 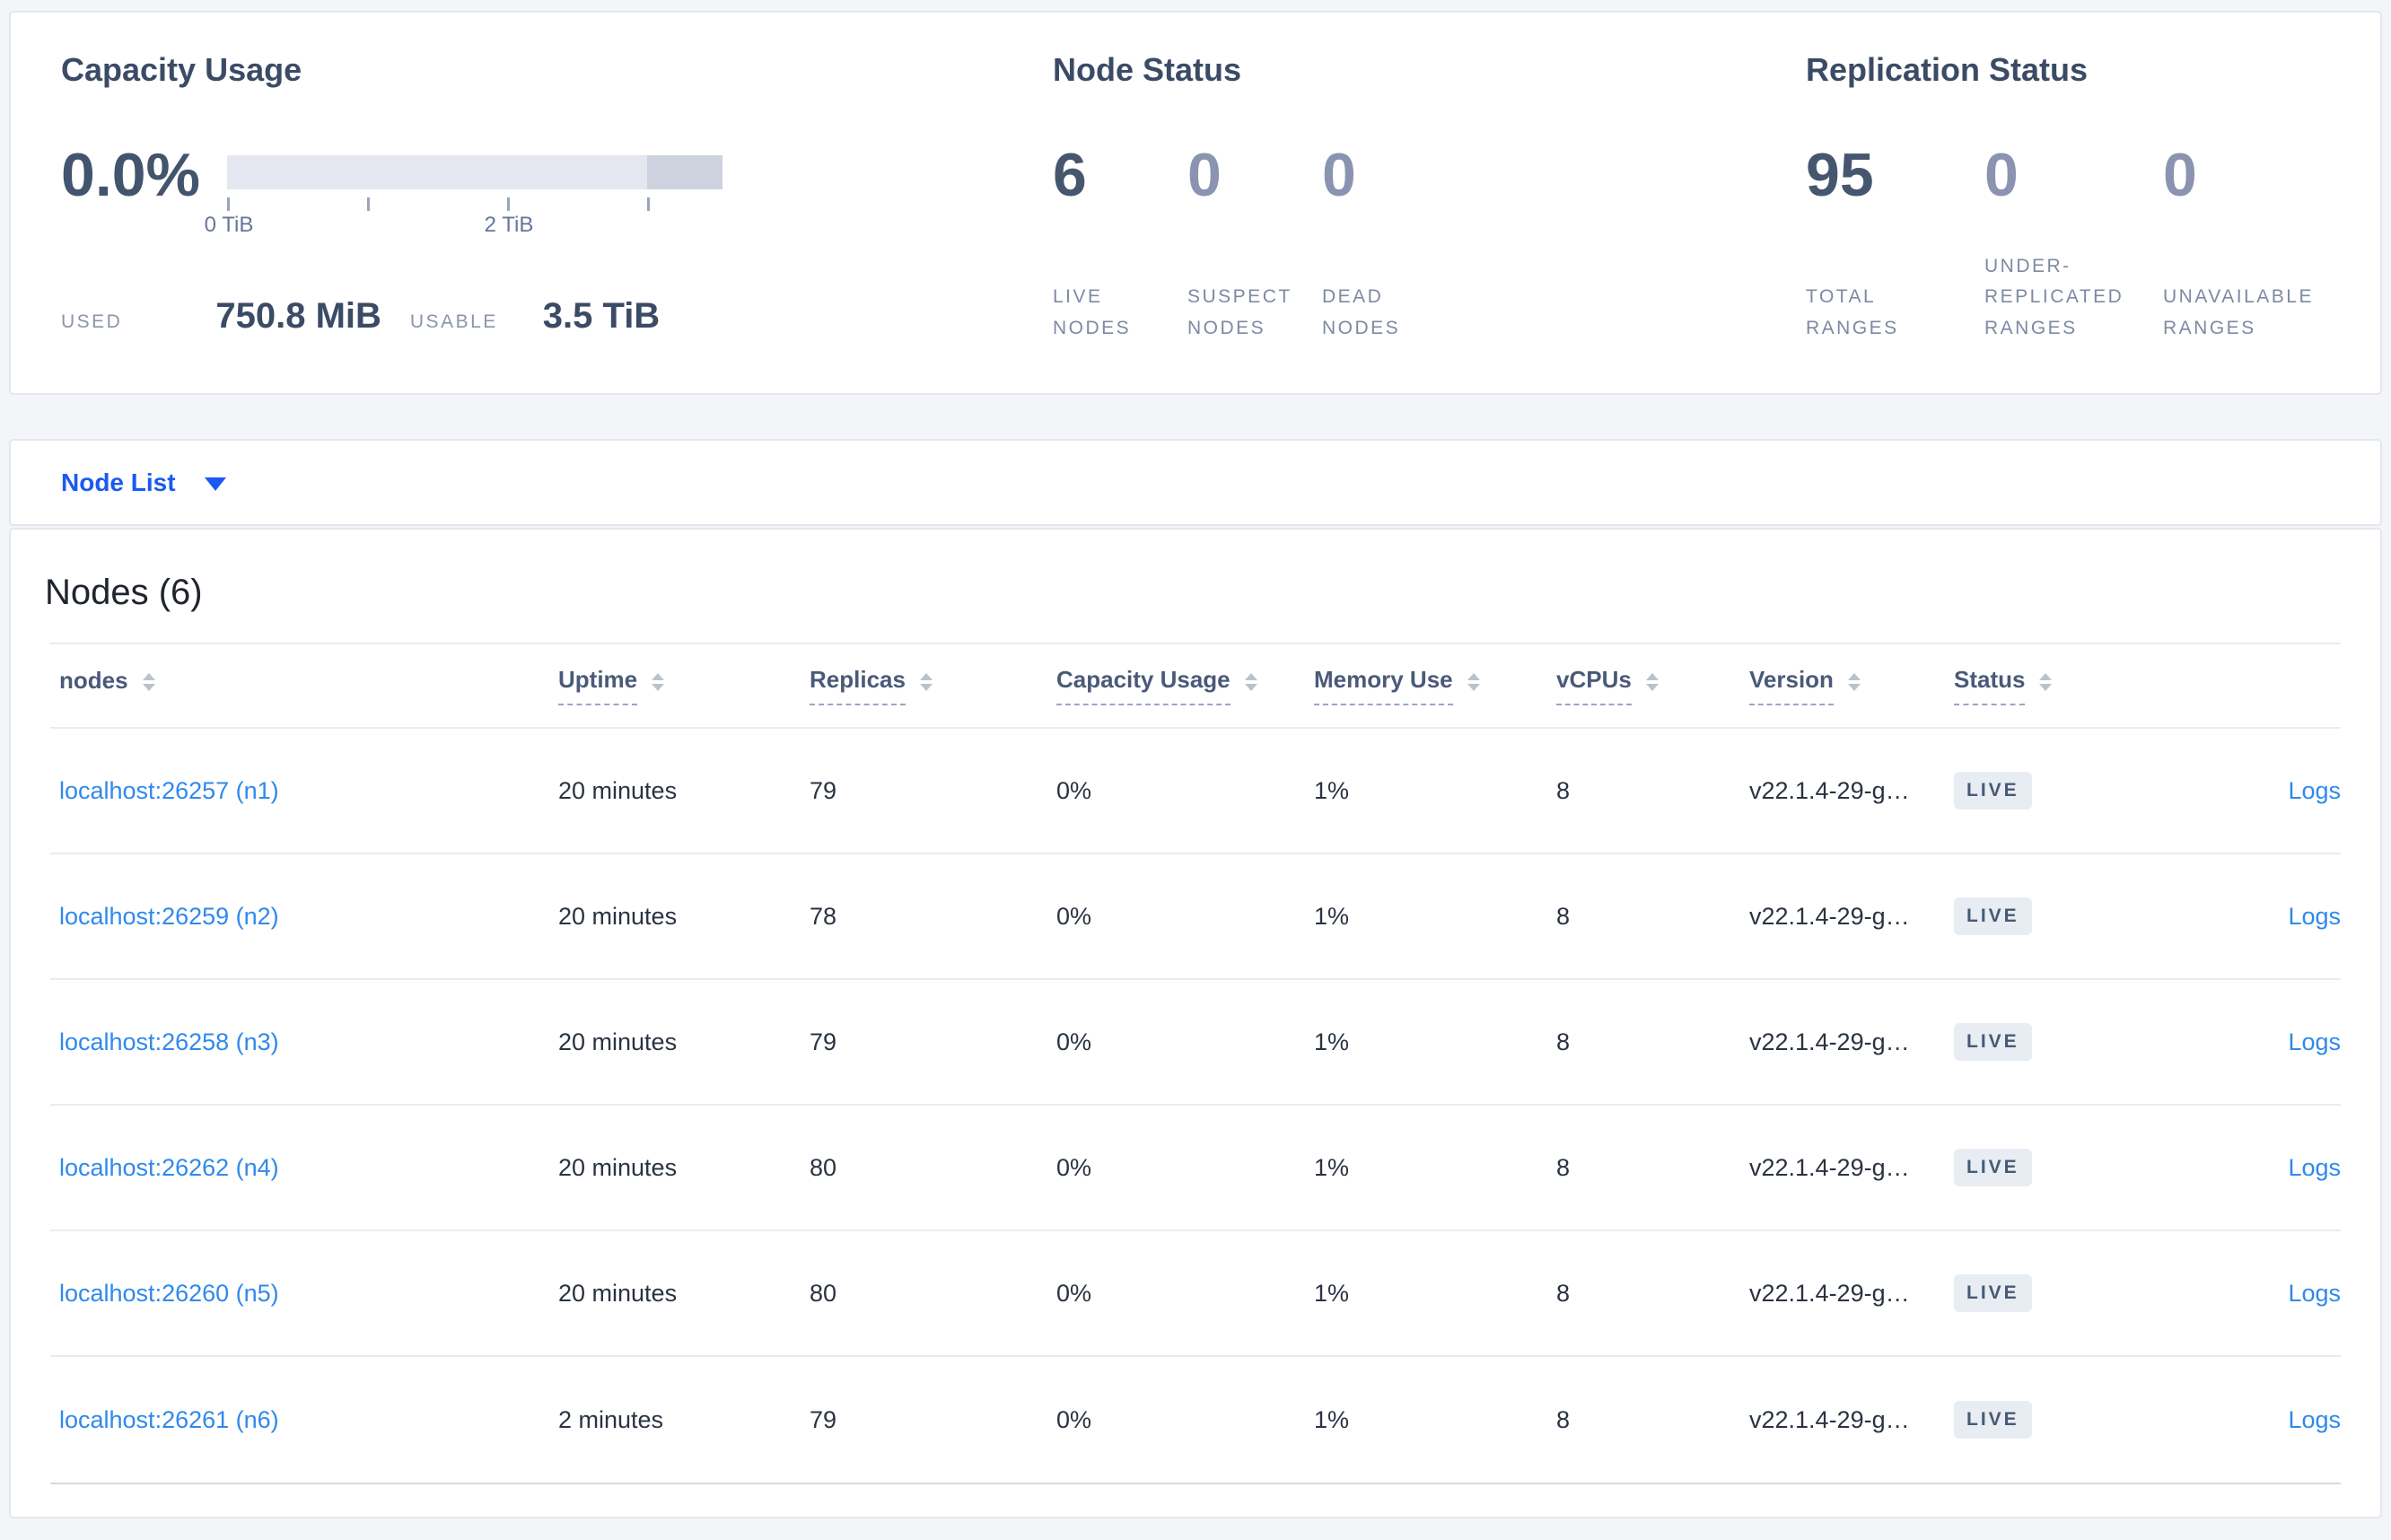 I want to click on live-nodes-label: LIVE NODES, so click(x=1092, y=312).